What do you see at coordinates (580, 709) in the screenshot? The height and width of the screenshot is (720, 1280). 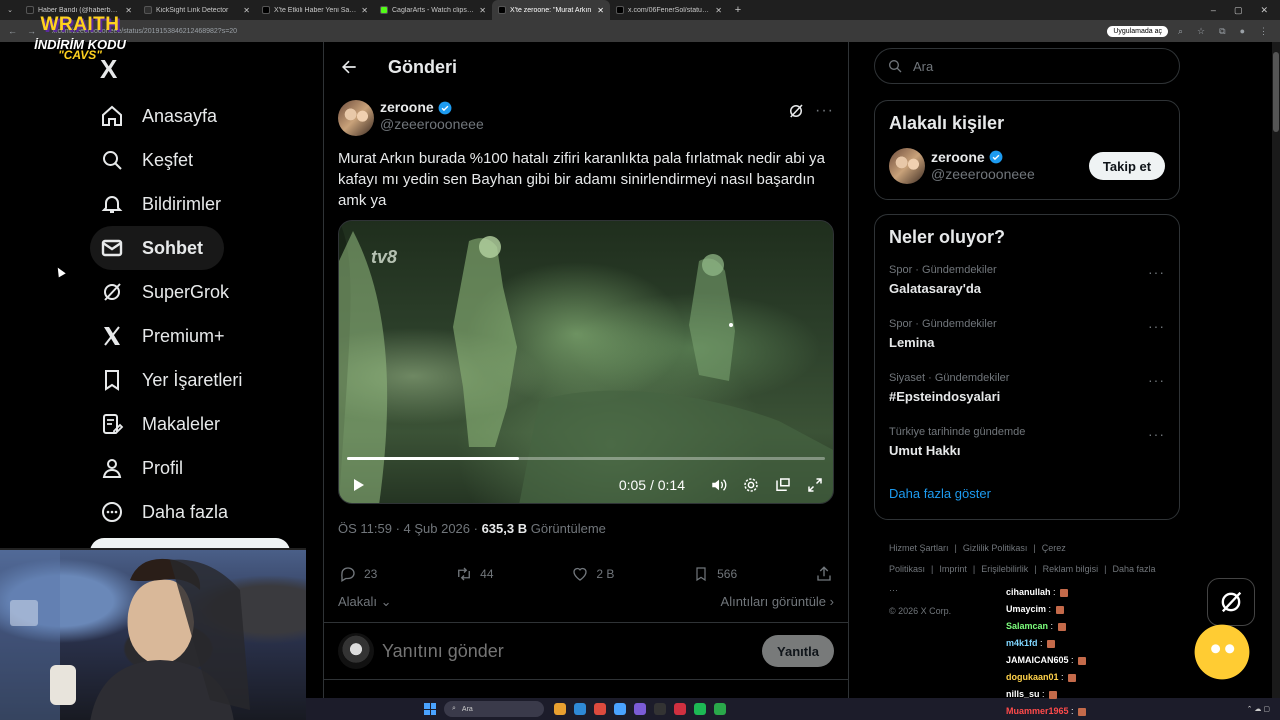 I see `edge-icon` at bounding box center [580, 709].